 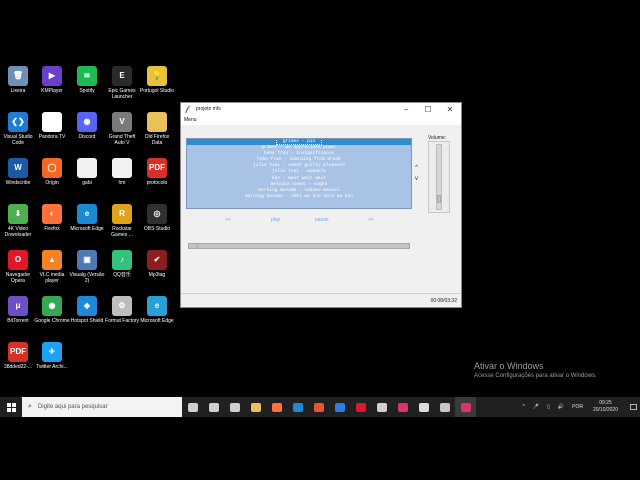 I want to click on play-button: play, so click(x=275, y=220).